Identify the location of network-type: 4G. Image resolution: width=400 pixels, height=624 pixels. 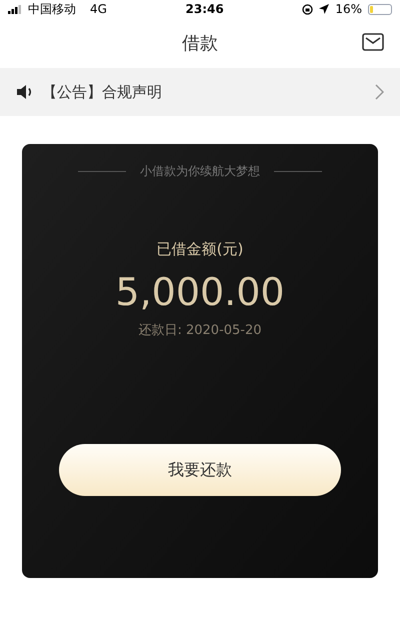
(98, 9).